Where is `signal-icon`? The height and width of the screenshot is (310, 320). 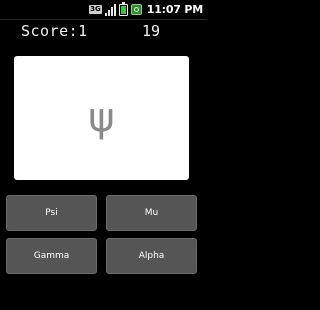
signal-icon is located at coordinates (110, 9).